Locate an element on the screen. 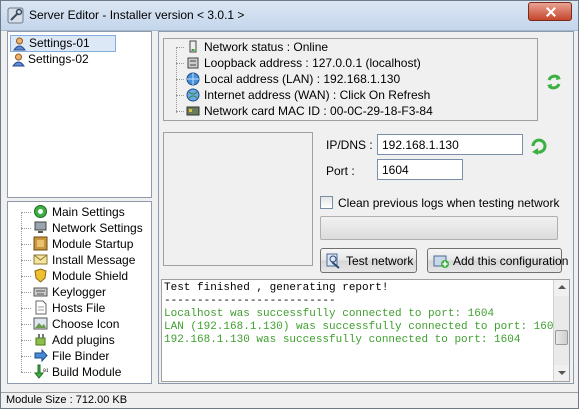  log-line: Test finished , generating report! is located at coordinates (276, 288).